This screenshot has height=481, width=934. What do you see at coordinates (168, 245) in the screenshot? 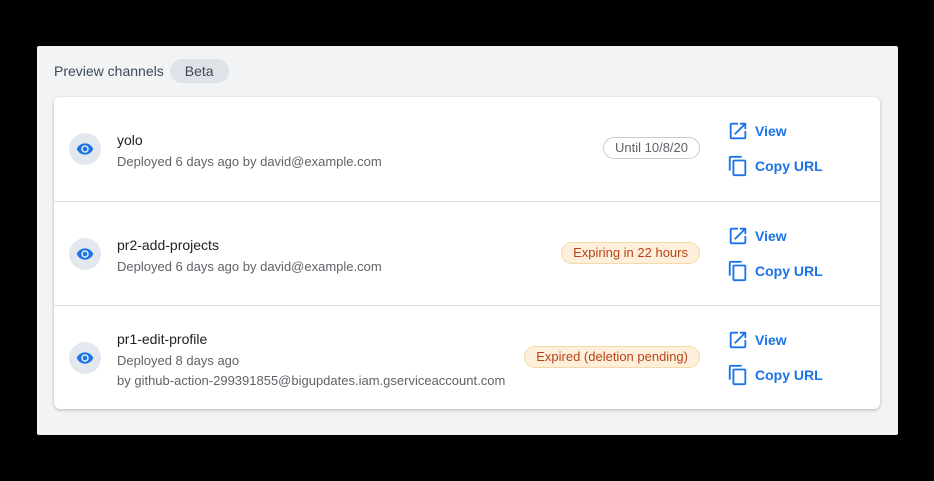
I see `channel-name: pr2-add-projects` at bounding box center [168, 245].